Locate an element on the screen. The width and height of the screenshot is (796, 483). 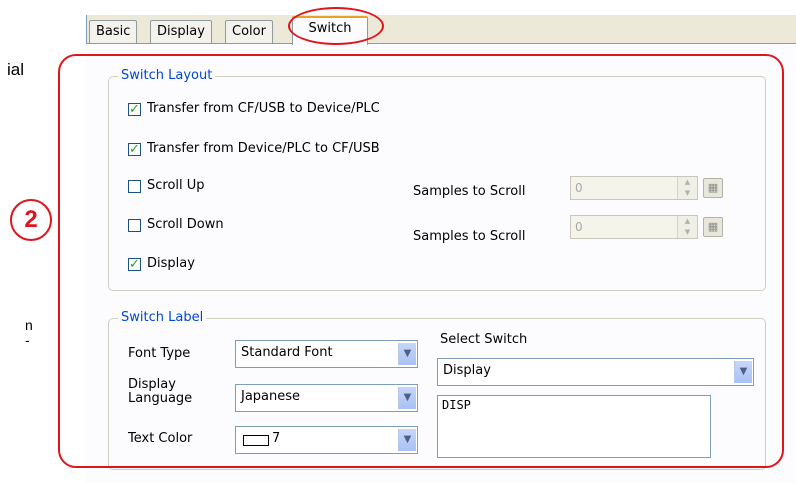
tab-label: Display is located at coordinates (181, 31).